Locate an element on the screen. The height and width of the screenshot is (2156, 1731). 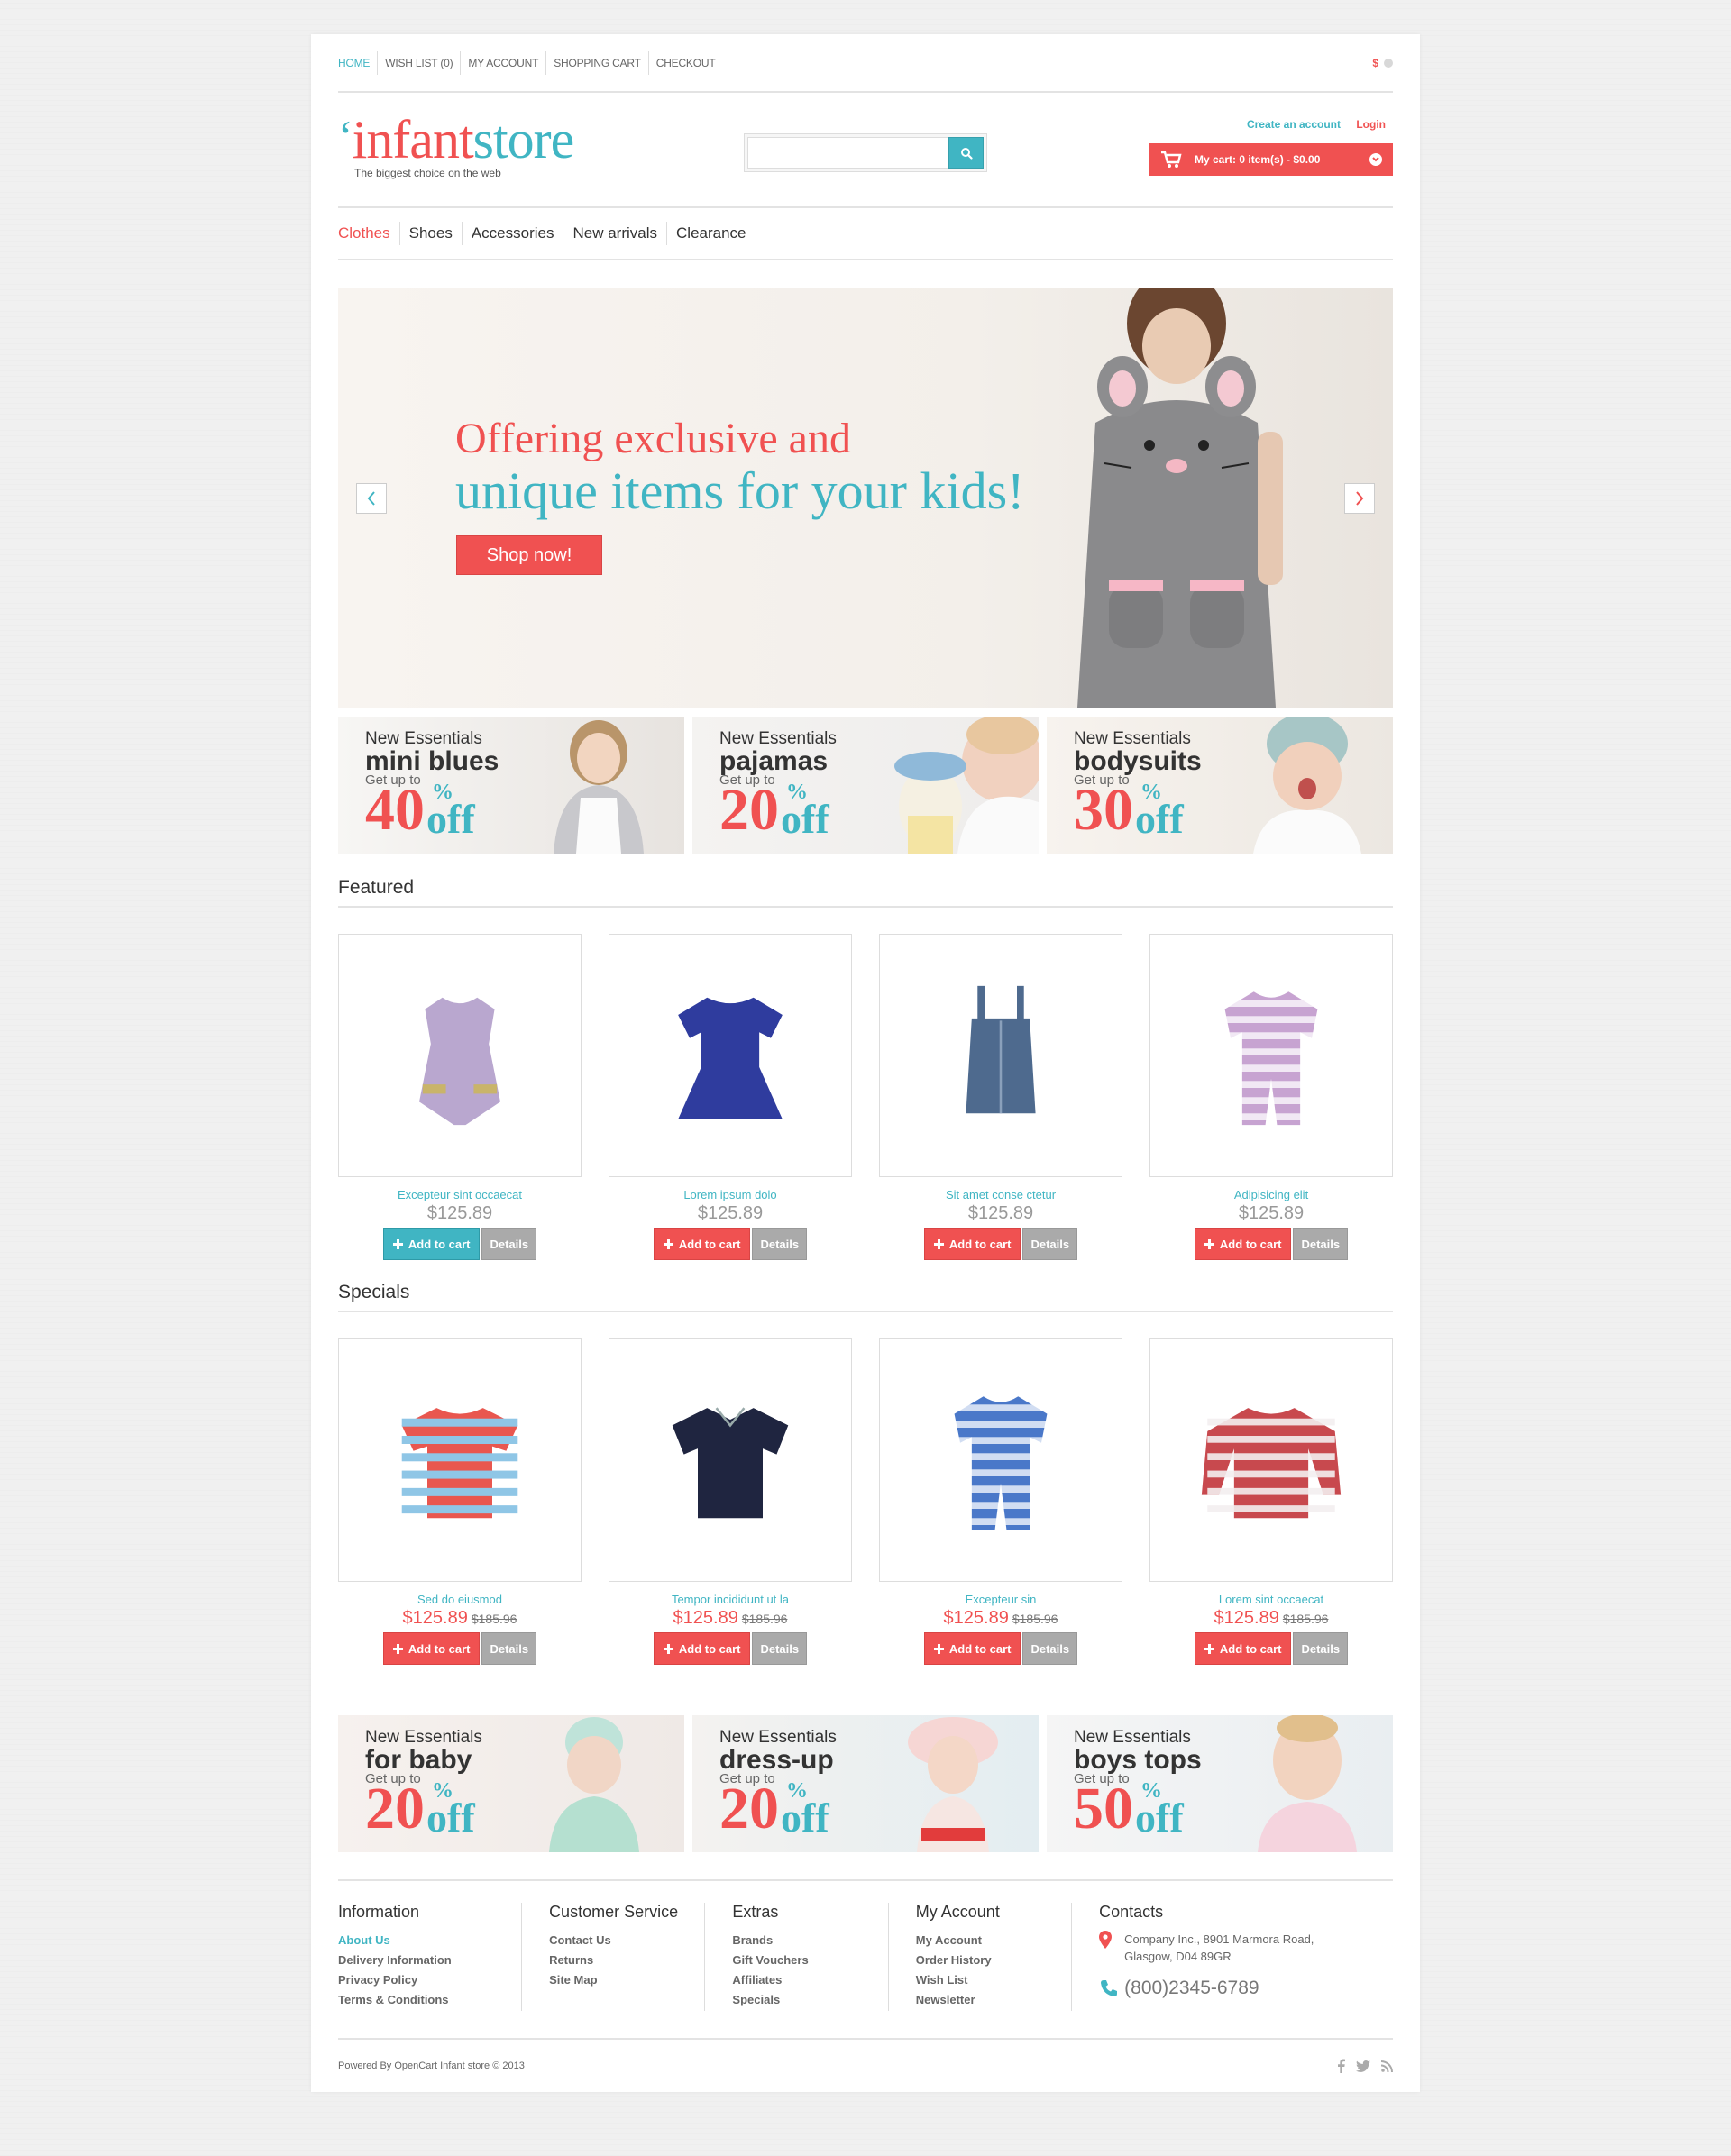
nav-item-accessories: Accessories is located at coordinates (512, 234).